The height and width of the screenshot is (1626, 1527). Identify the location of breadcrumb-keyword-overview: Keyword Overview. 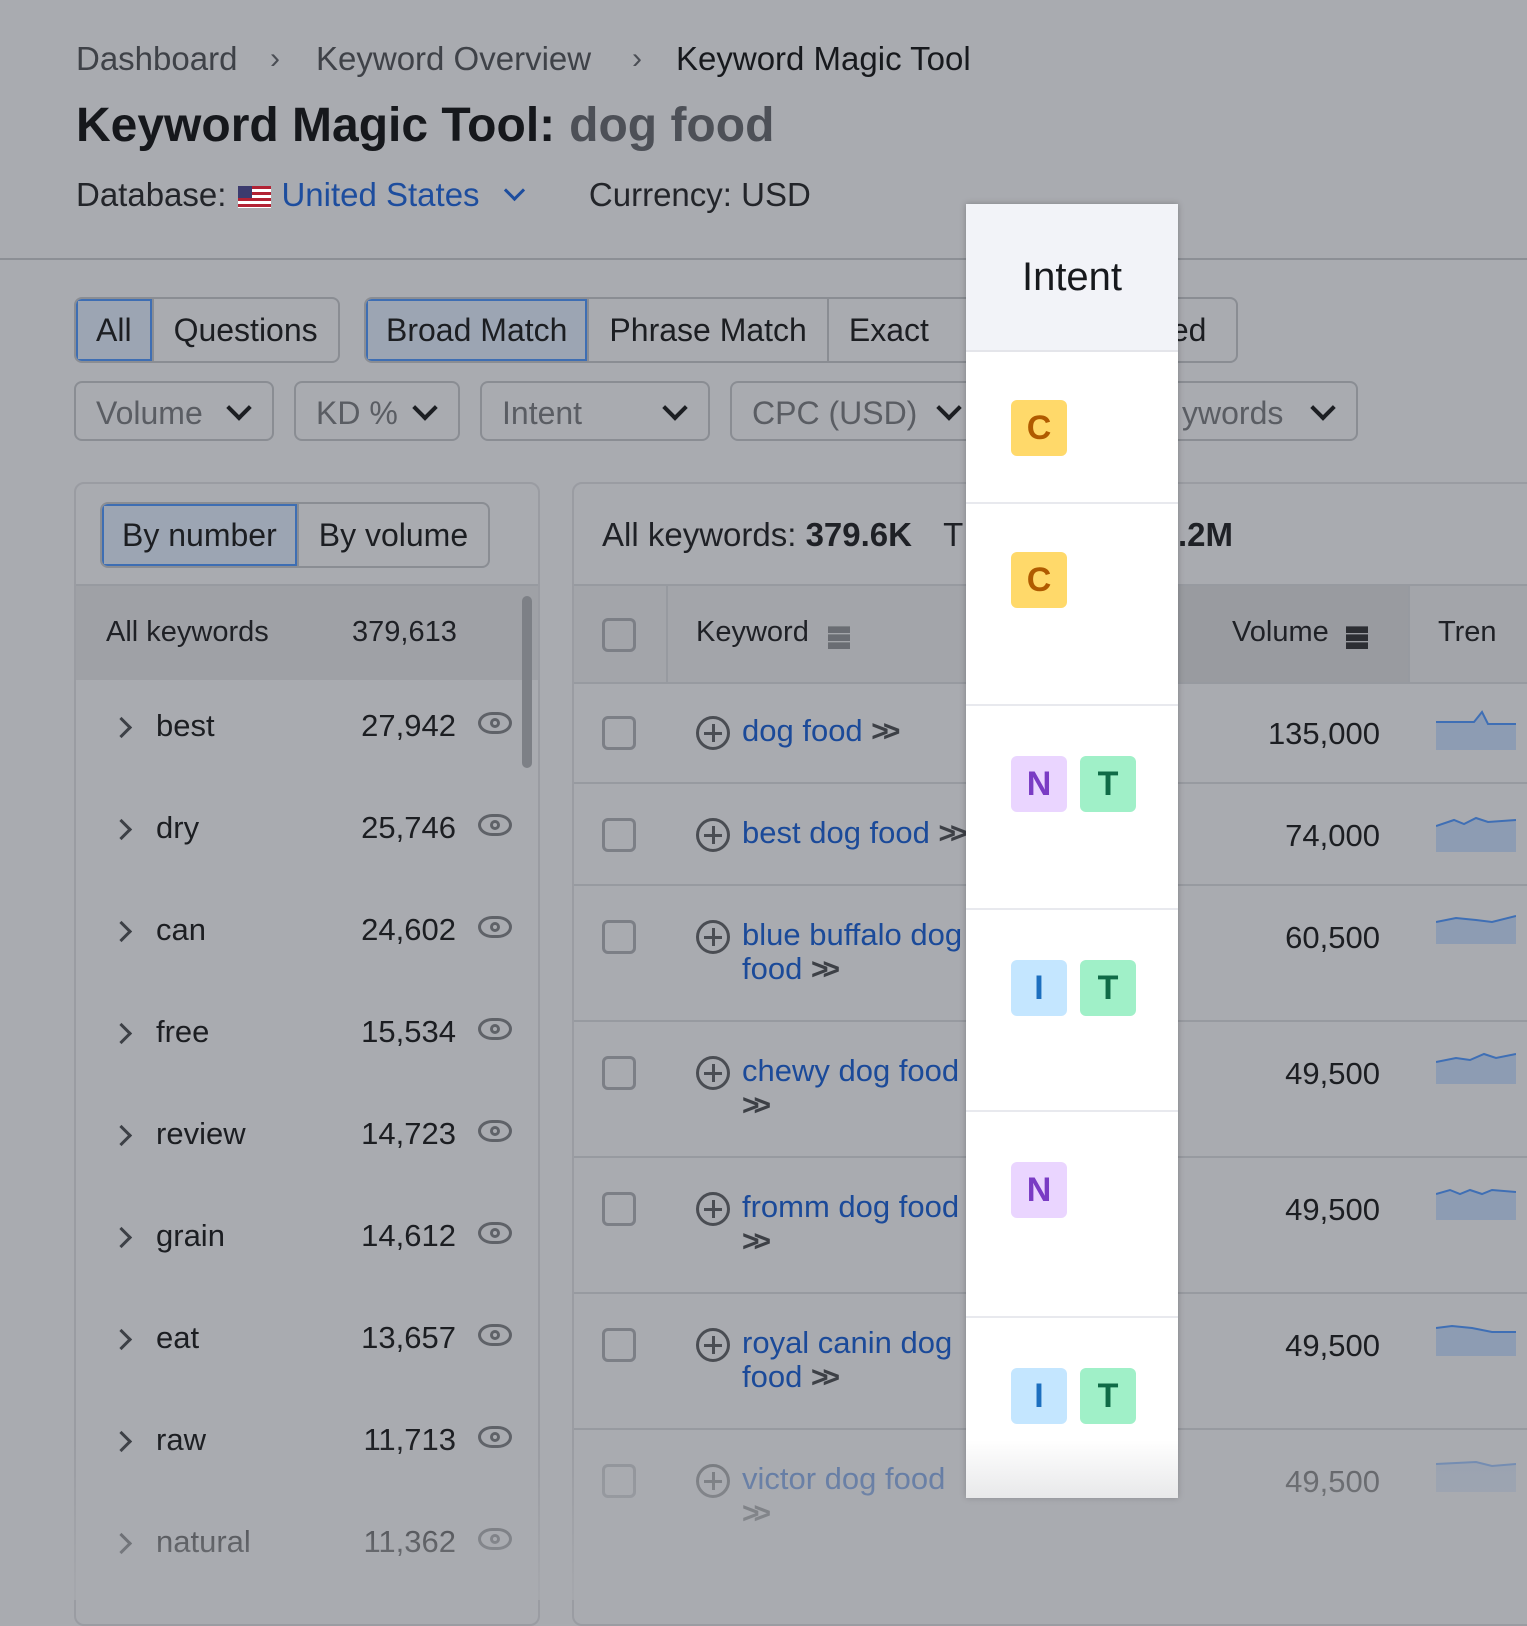
(453, 59).